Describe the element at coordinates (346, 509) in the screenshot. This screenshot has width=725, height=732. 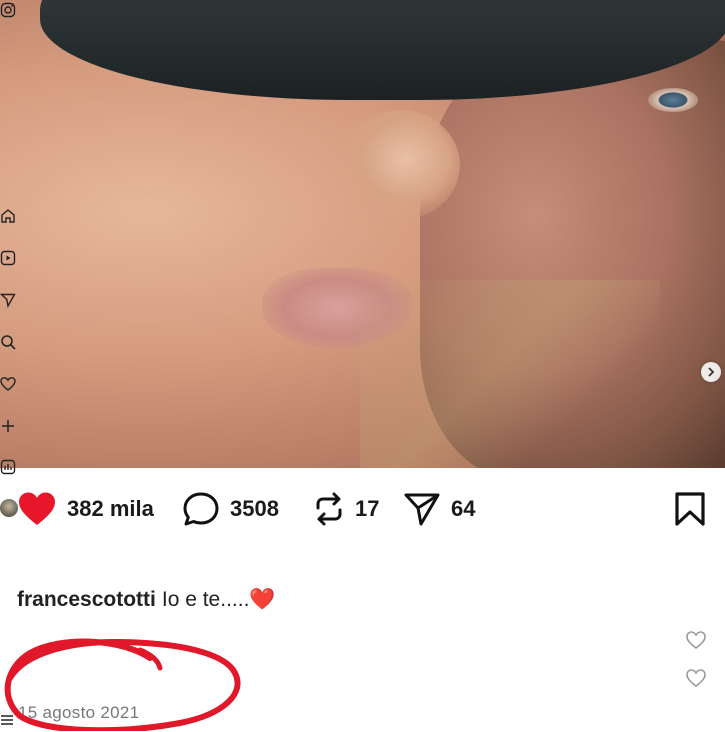
I see `repost-button: 17` at that location.